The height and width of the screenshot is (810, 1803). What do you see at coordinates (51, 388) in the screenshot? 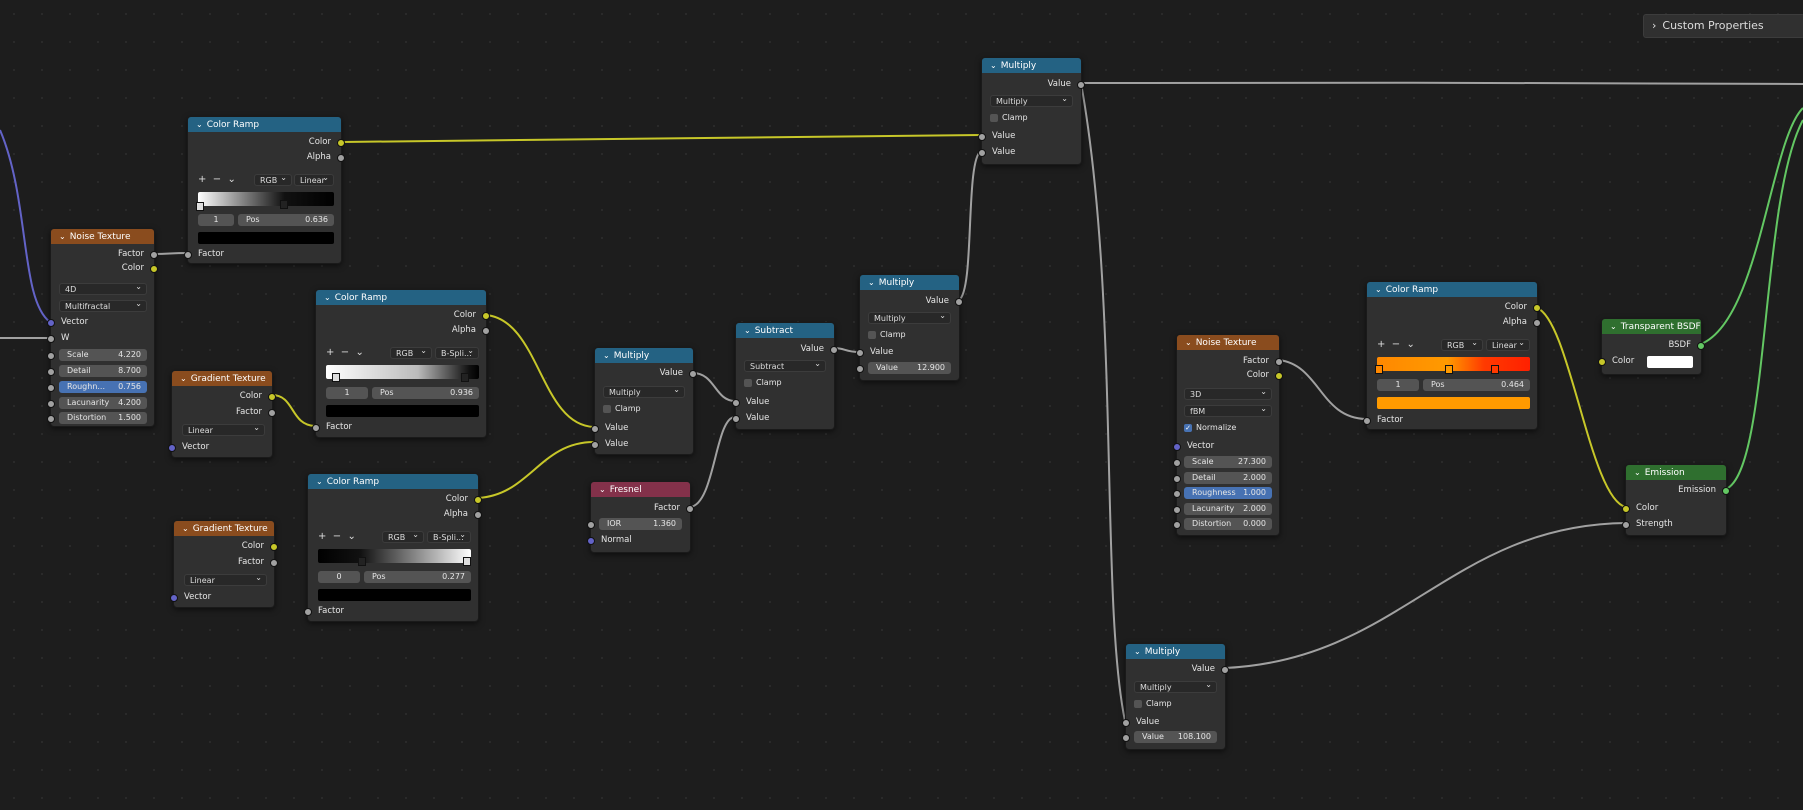
I see `socket-roughness-in` at bounding box center [51, 388].